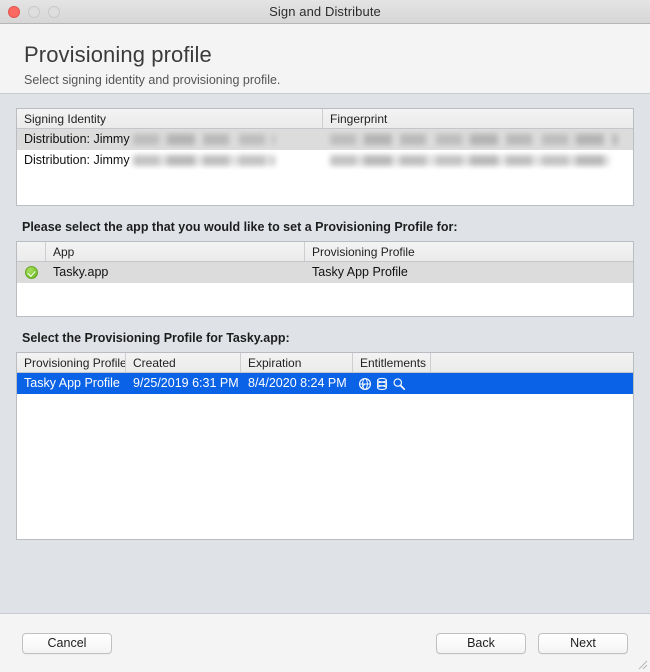 This screenshot has height=672, width=650. I want to click on column-header-created: Created, so click(183, 362).